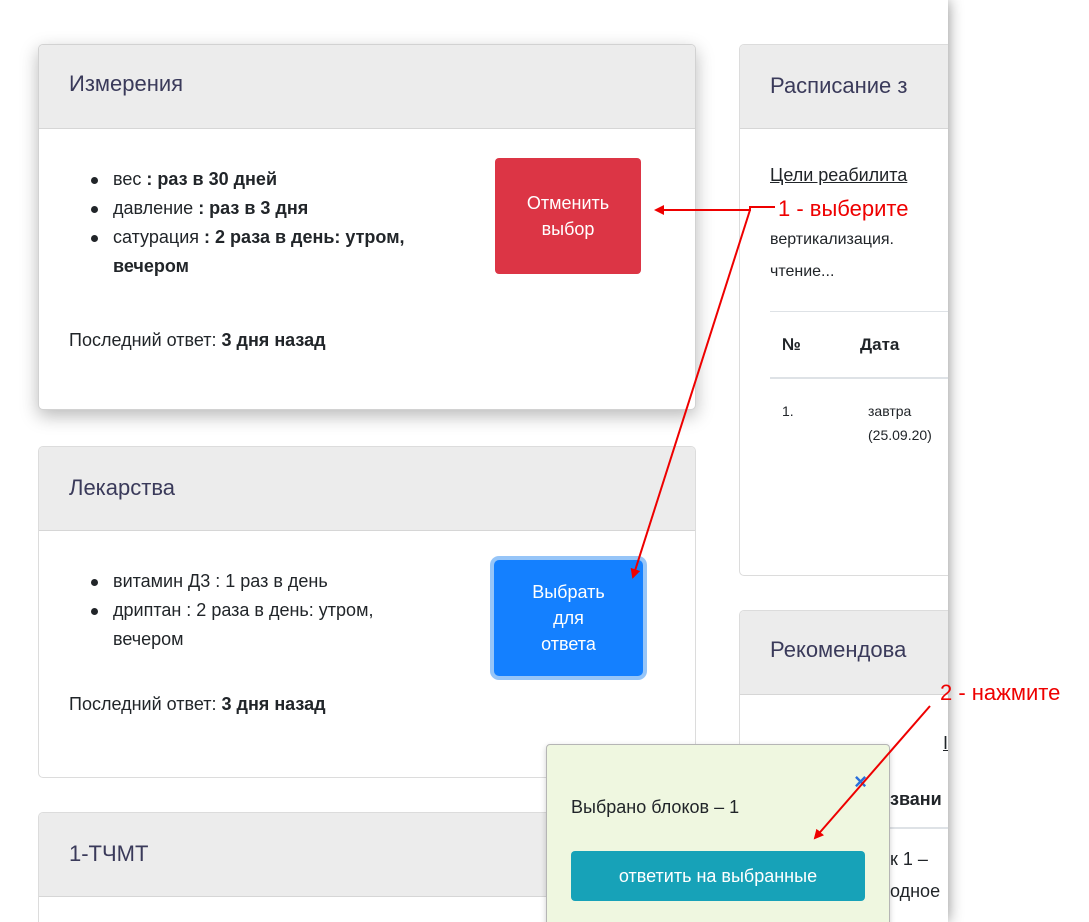 The image size is (1089, 922). I want to click on recommendations-fragment-line2: одное, so click(915, 891).